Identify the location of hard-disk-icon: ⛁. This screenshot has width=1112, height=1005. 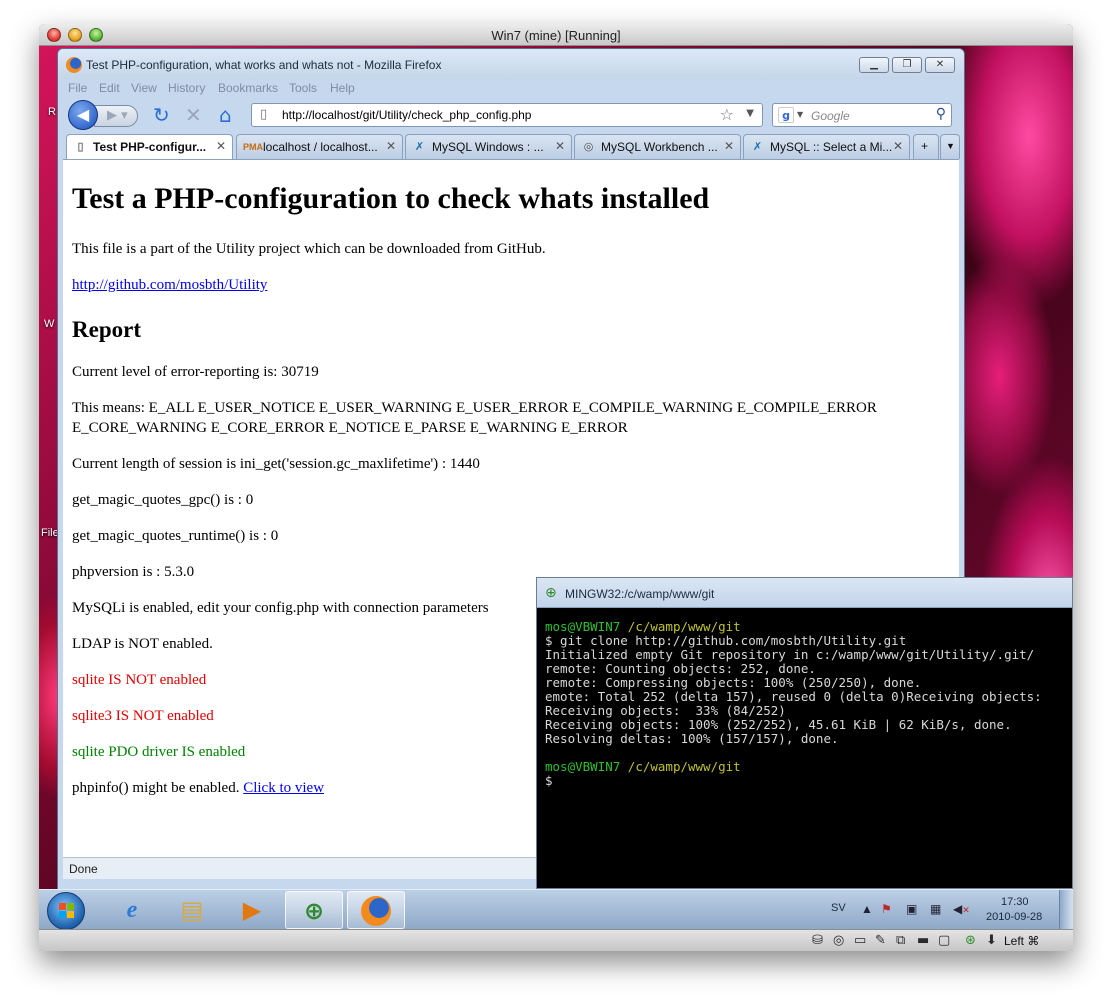
(817, 940).